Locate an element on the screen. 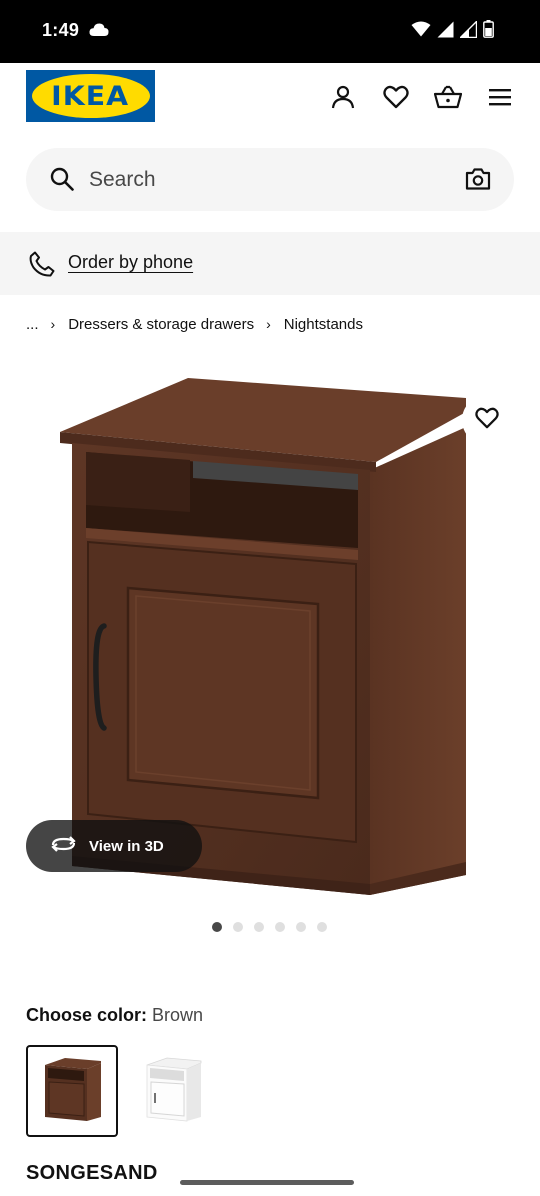 This screenshot has width=540, height=1196. signal-weak-icon is located at coordinates (468, 31).